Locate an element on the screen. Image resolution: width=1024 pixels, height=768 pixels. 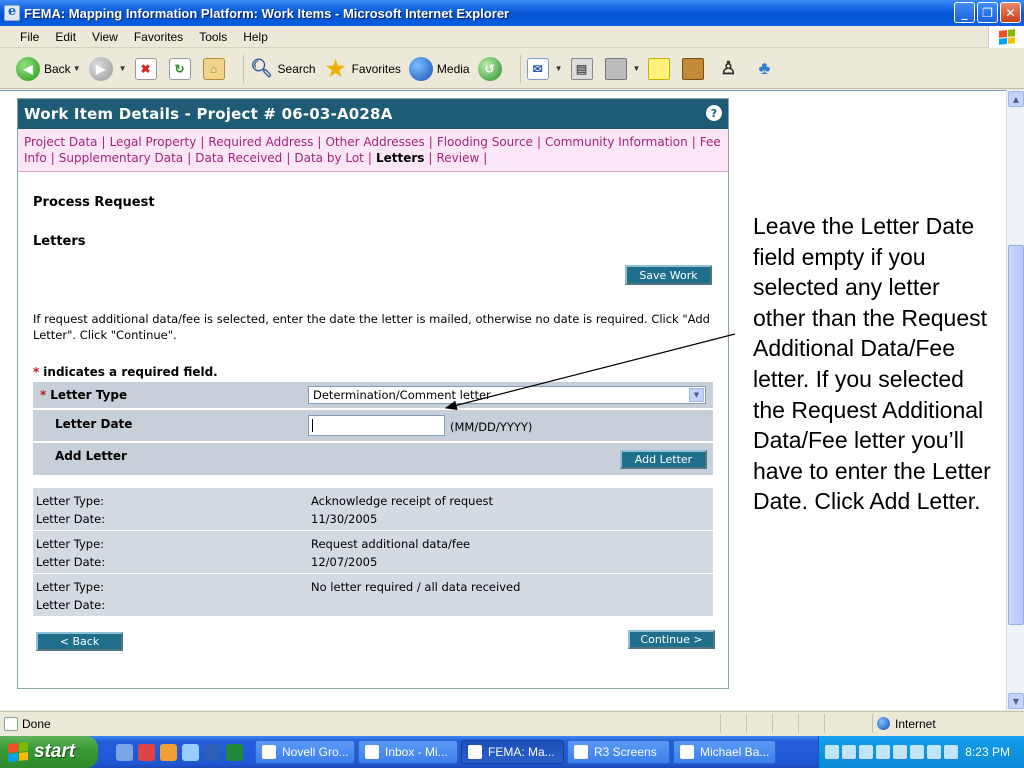
security-zone: Internet is located at coordinates (904, 723).